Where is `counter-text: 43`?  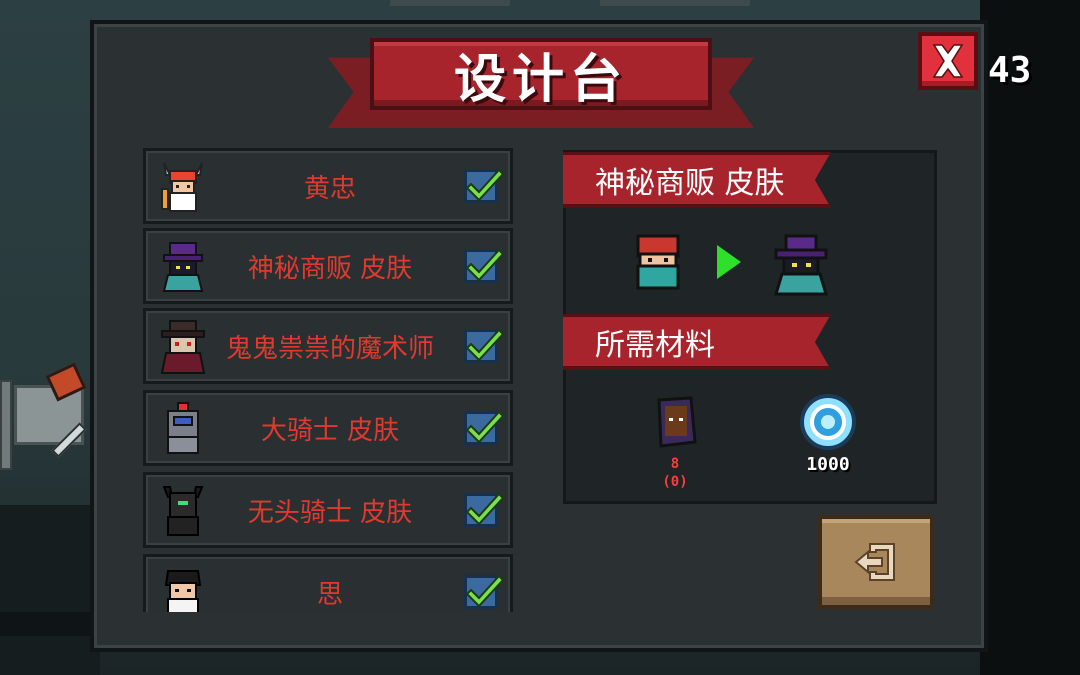
counter-text: 43 is located at coordinates (1010, 70).